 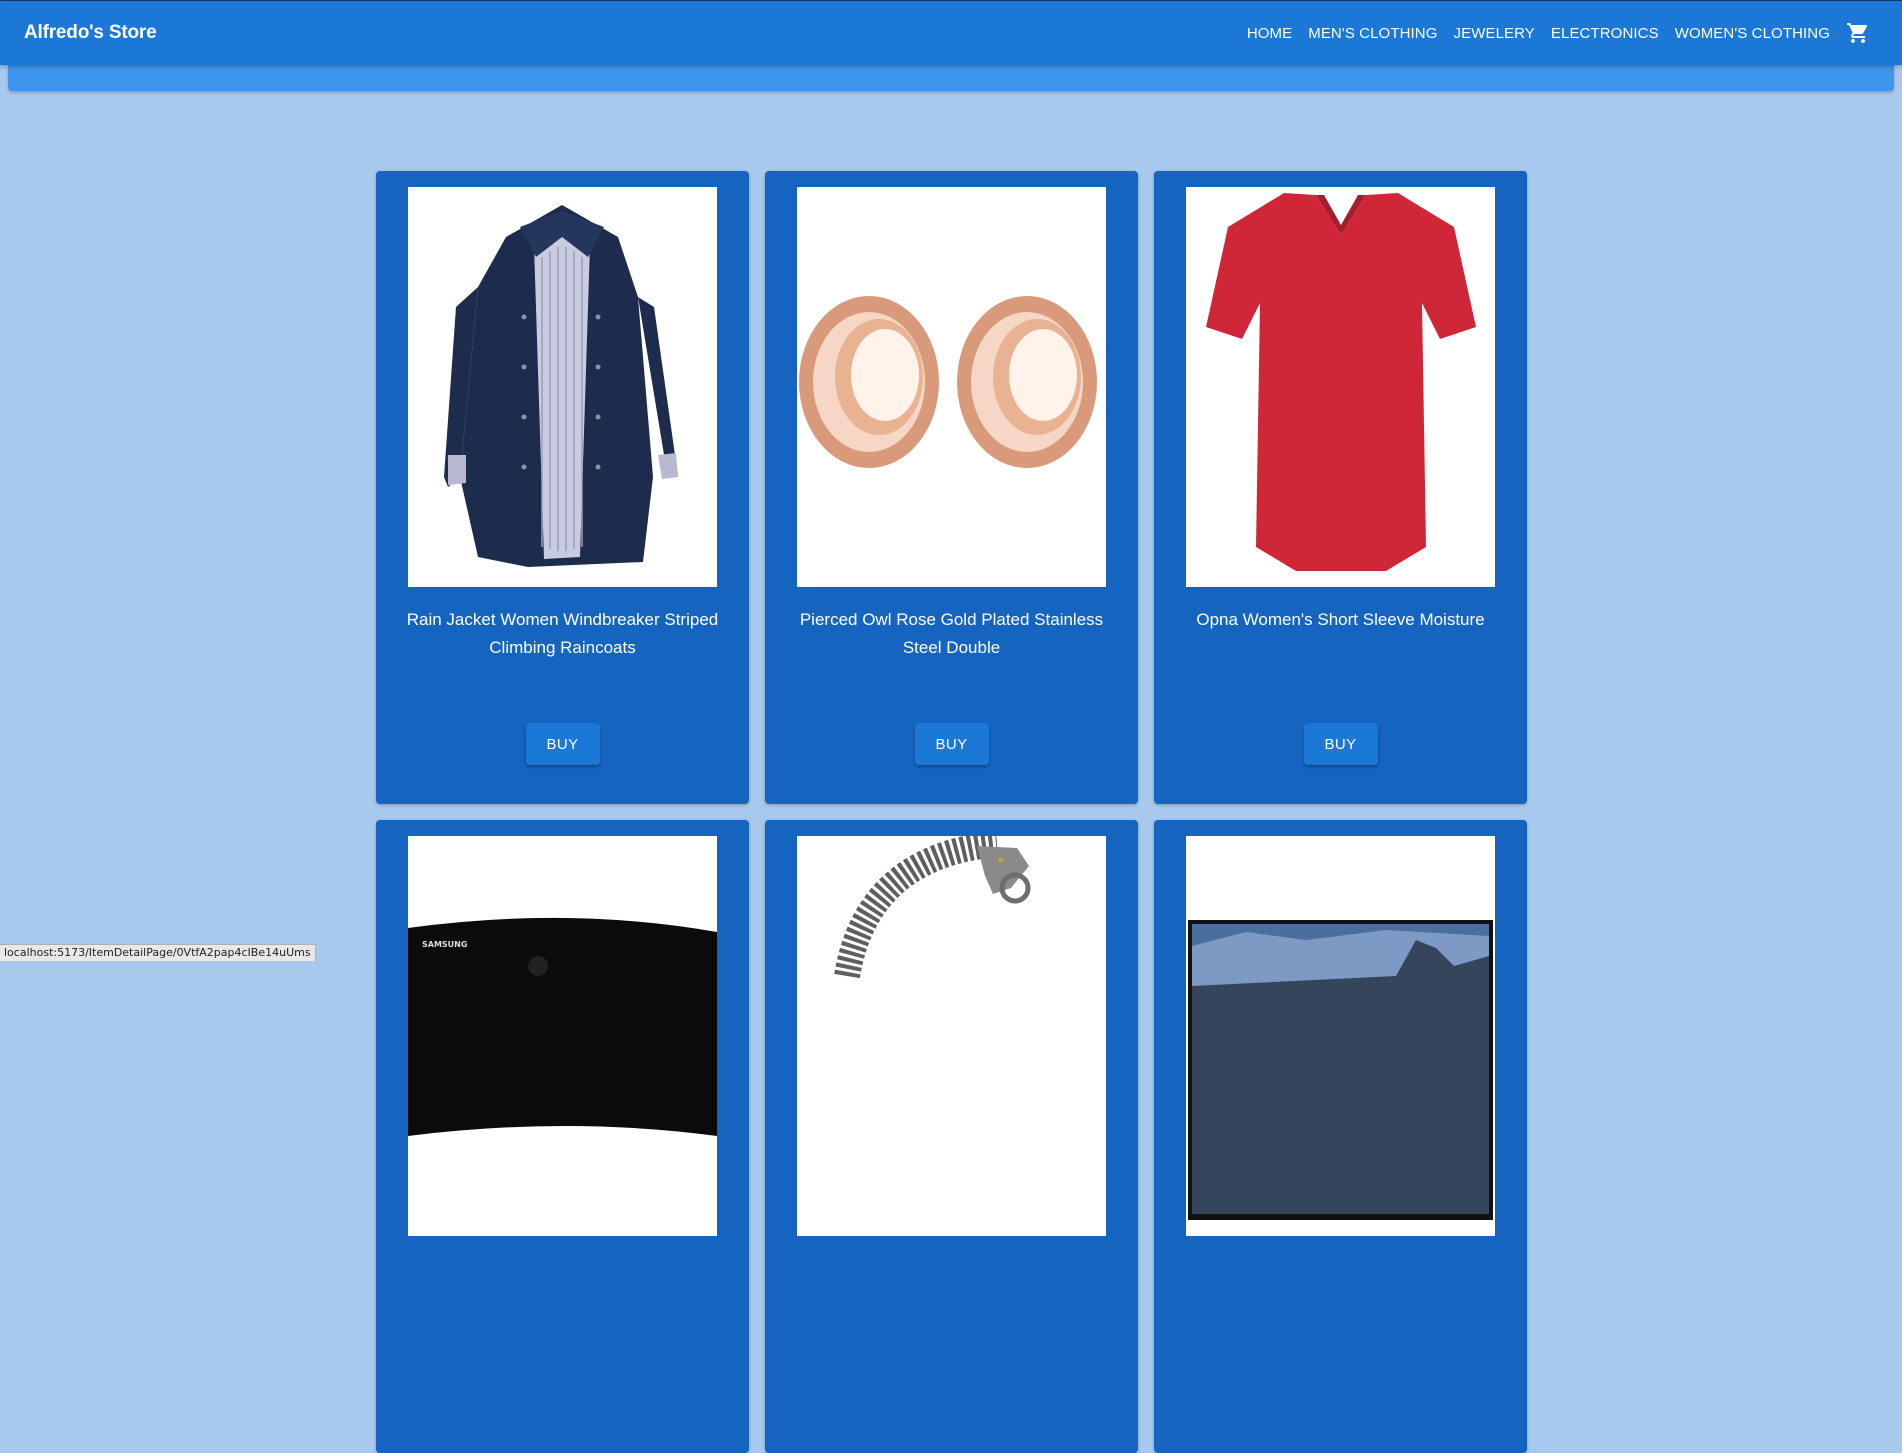 What do you see at coordinates (90, 33) in the screenshot?
I see `store-brand: Alfredo's Store` at bounding box center [90, 33].